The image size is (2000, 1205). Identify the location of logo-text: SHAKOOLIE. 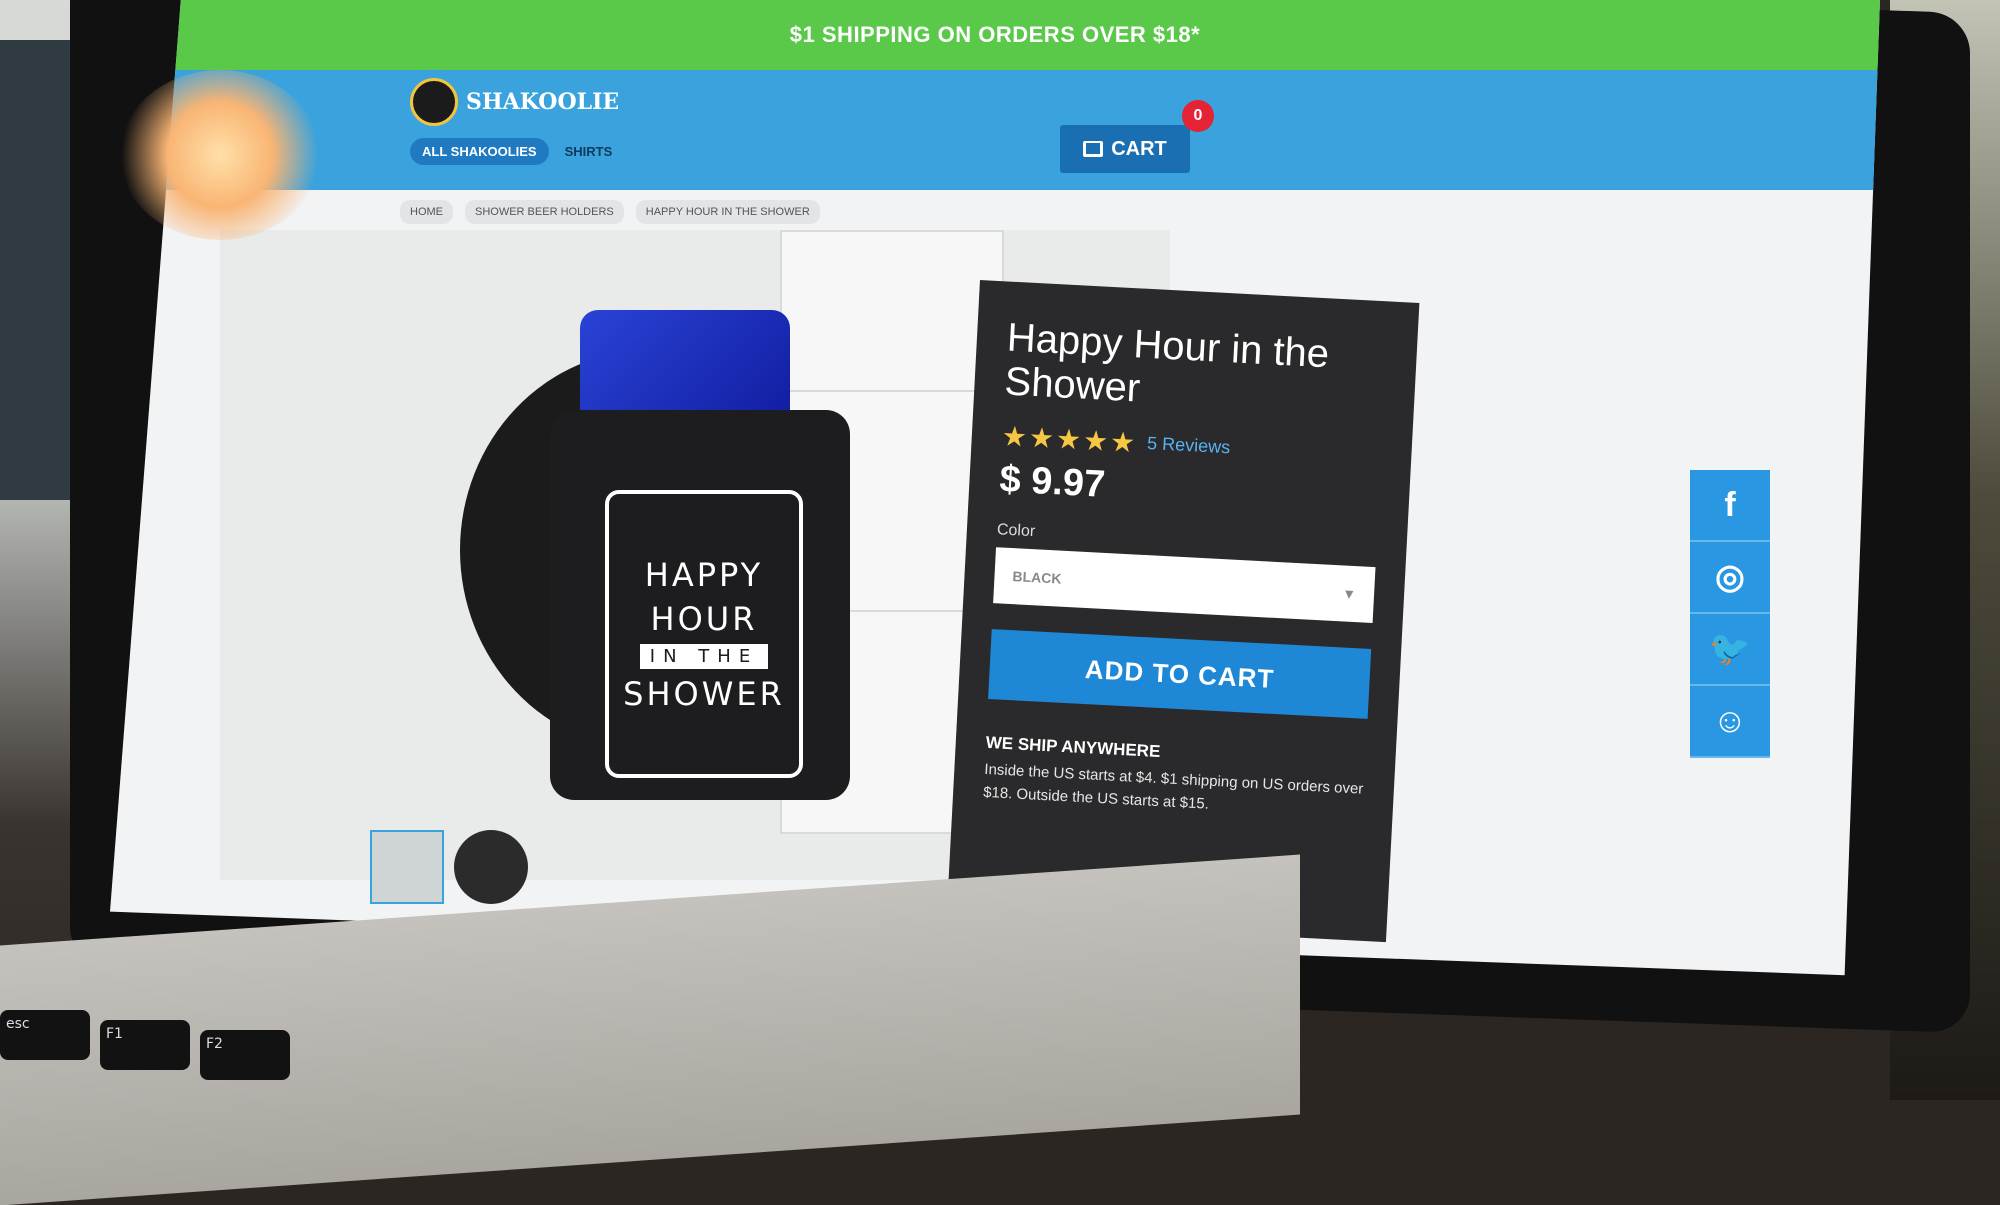
(543, 102).